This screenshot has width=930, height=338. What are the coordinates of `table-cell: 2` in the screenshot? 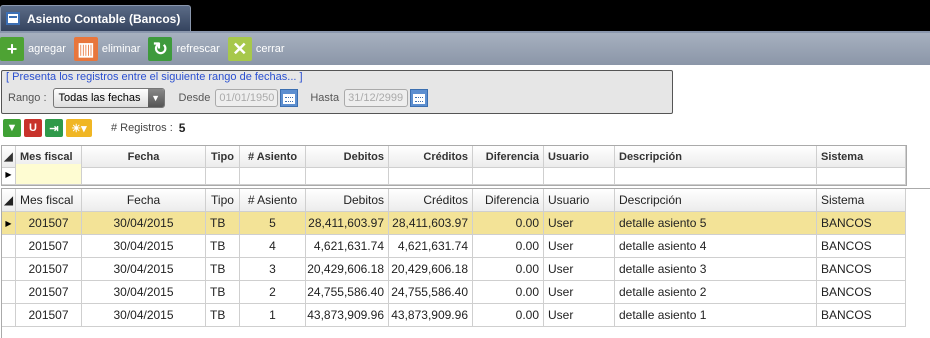 It's located at (273, 292).